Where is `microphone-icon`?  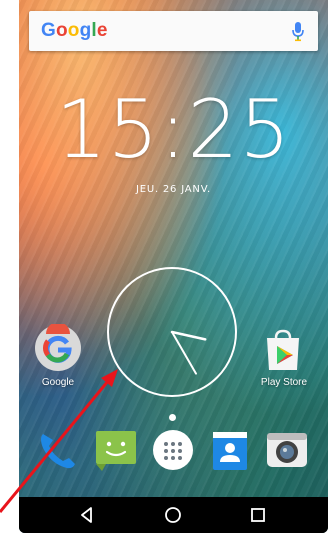
microphone-icon is located at coordinates (298, 32).